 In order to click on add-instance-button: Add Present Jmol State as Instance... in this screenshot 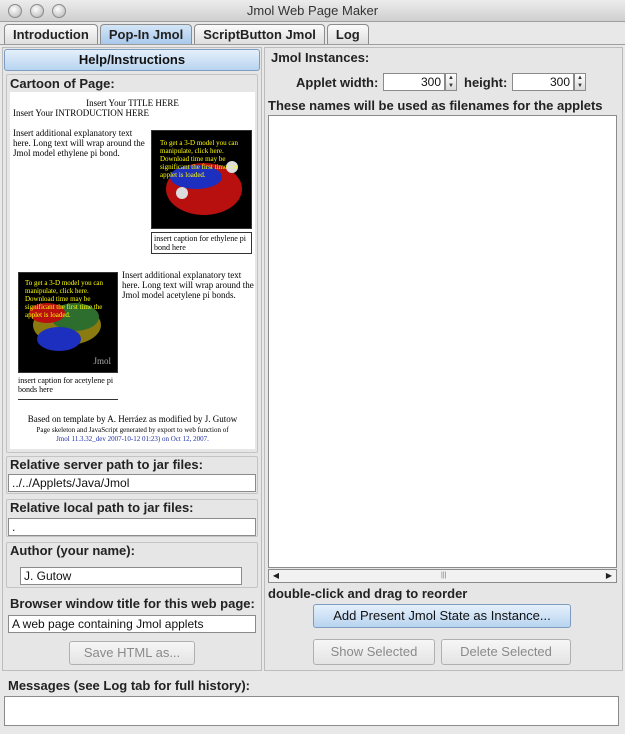, I will do `click(442, 616)`.